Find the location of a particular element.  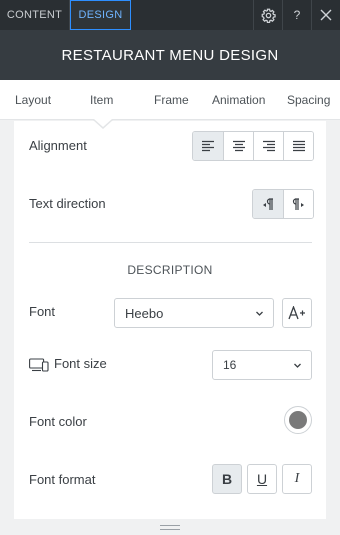

tab-design: DESIGN is located at coordinates (100, 15).